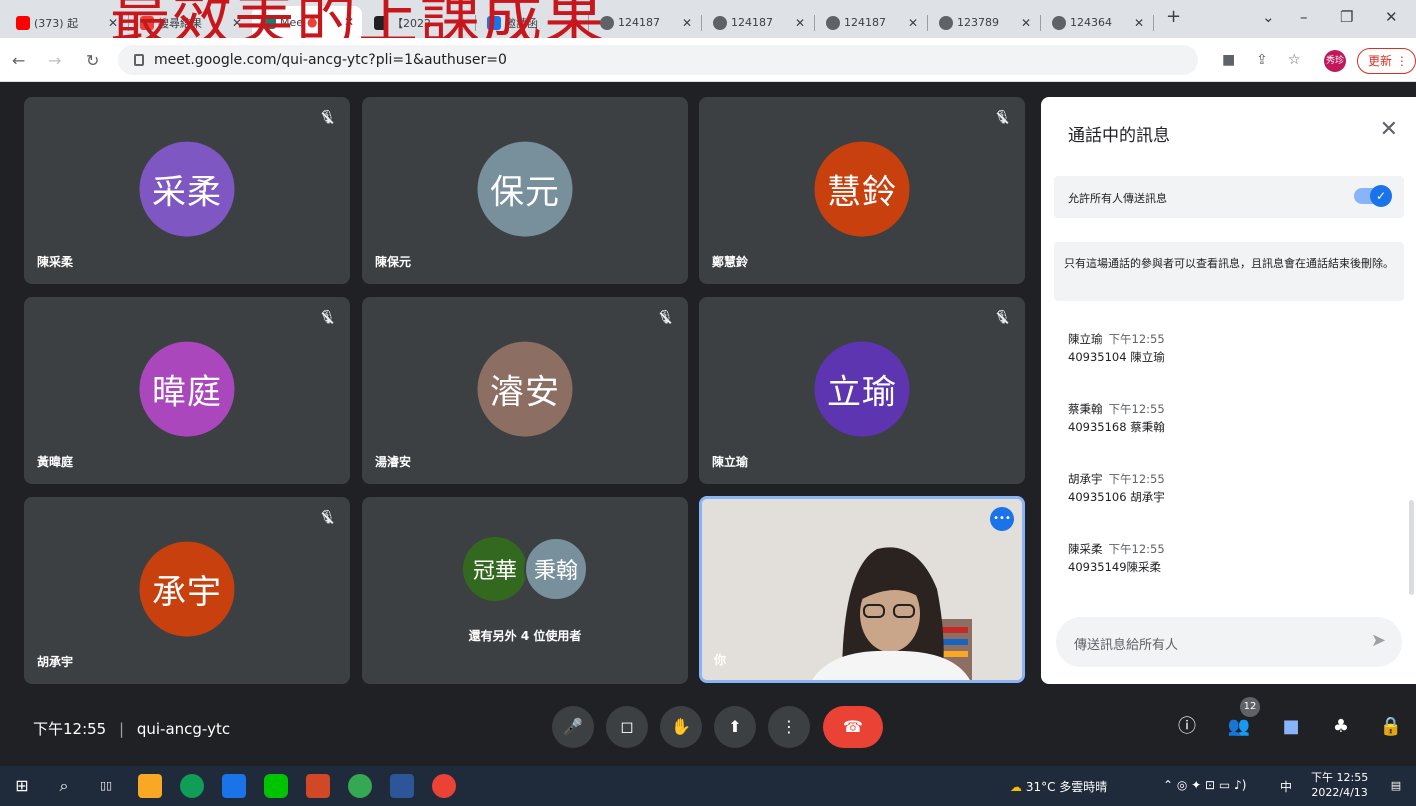  Describe the element at coordinates (1304, 17) in the screenshot. I see `minimize-icon: –` at that location.